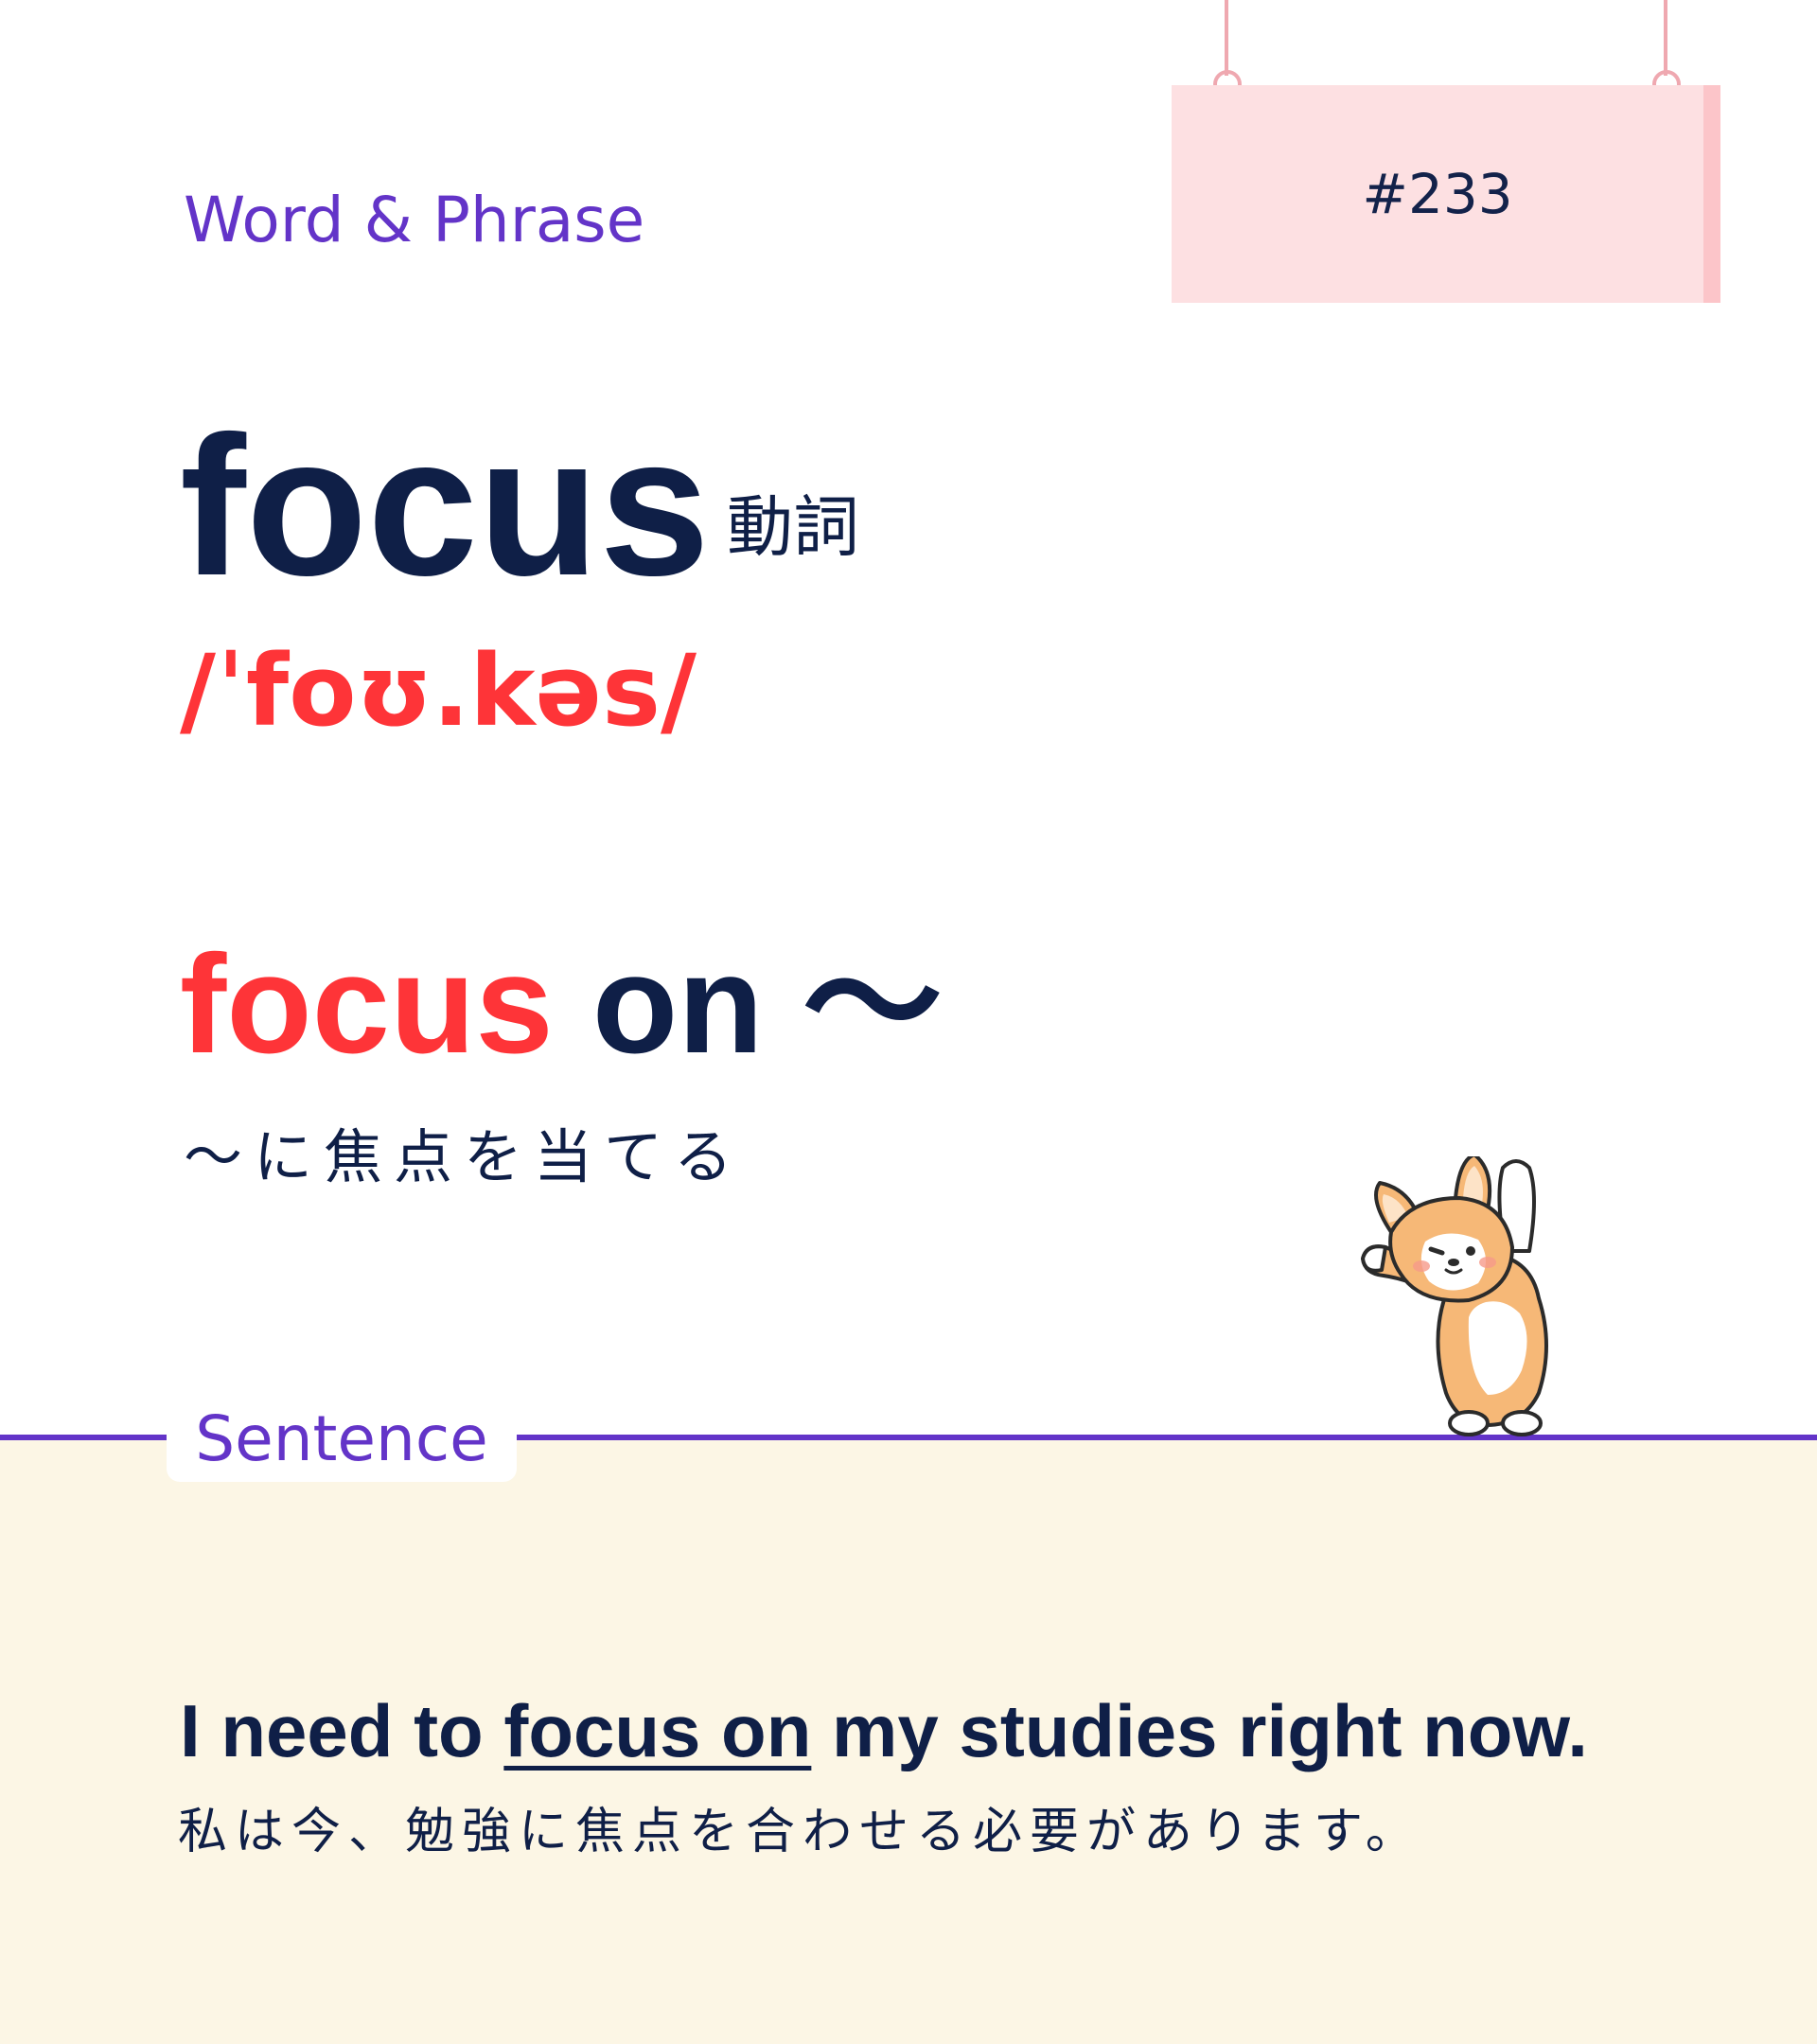  I want to click on sentence-translation: 私は今、勉強に焦点を合わせる必要があります。, so click(800, 1832).